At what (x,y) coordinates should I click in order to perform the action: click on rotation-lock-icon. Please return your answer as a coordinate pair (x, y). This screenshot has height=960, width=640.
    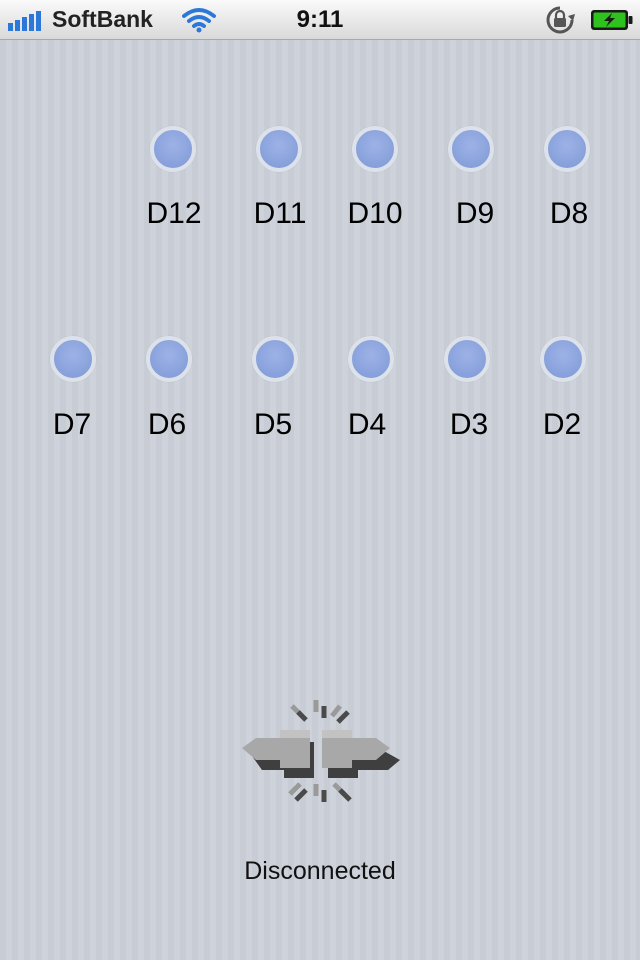
    Looking at the image, I should click on (560, 20).